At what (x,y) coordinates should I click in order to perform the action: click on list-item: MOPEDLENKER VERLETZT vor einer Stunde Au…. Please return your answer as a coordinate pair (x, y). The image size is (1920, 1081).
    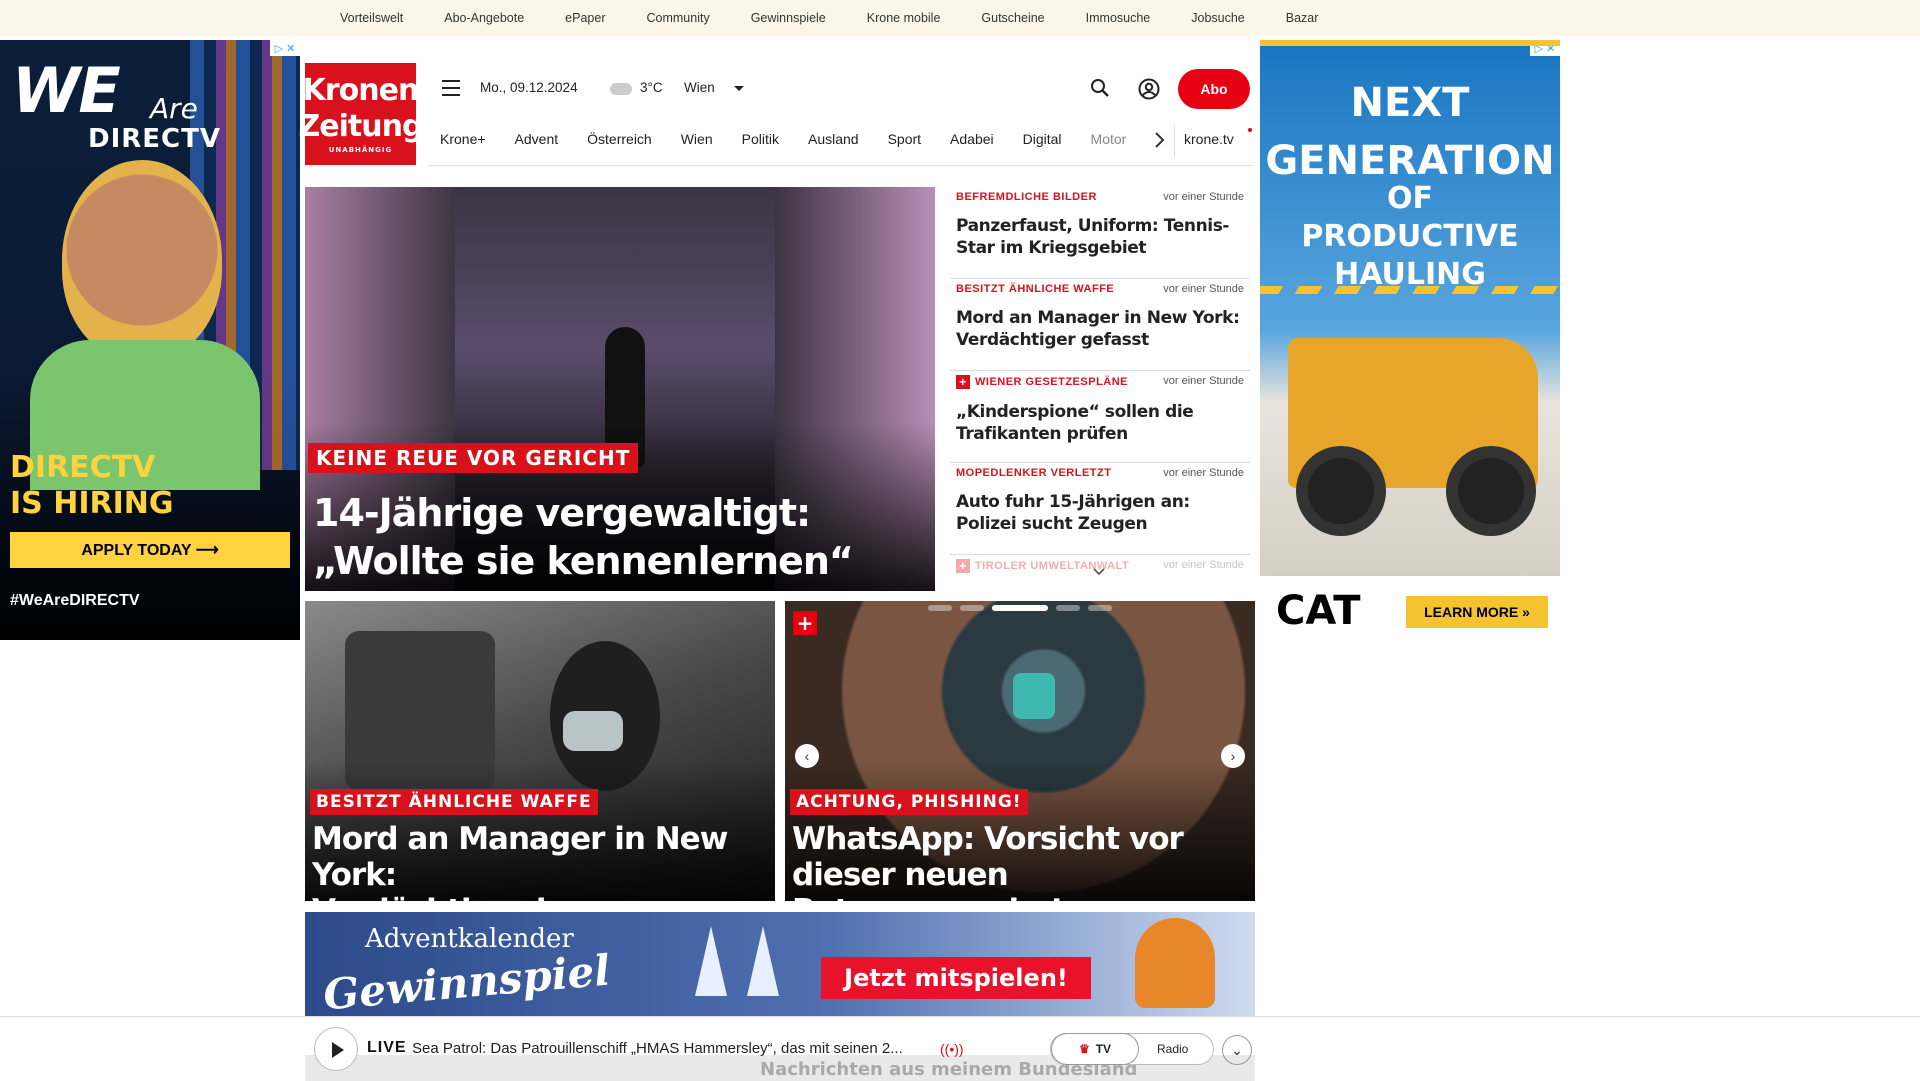
    Looking at the image, I should click on (1100, 509).